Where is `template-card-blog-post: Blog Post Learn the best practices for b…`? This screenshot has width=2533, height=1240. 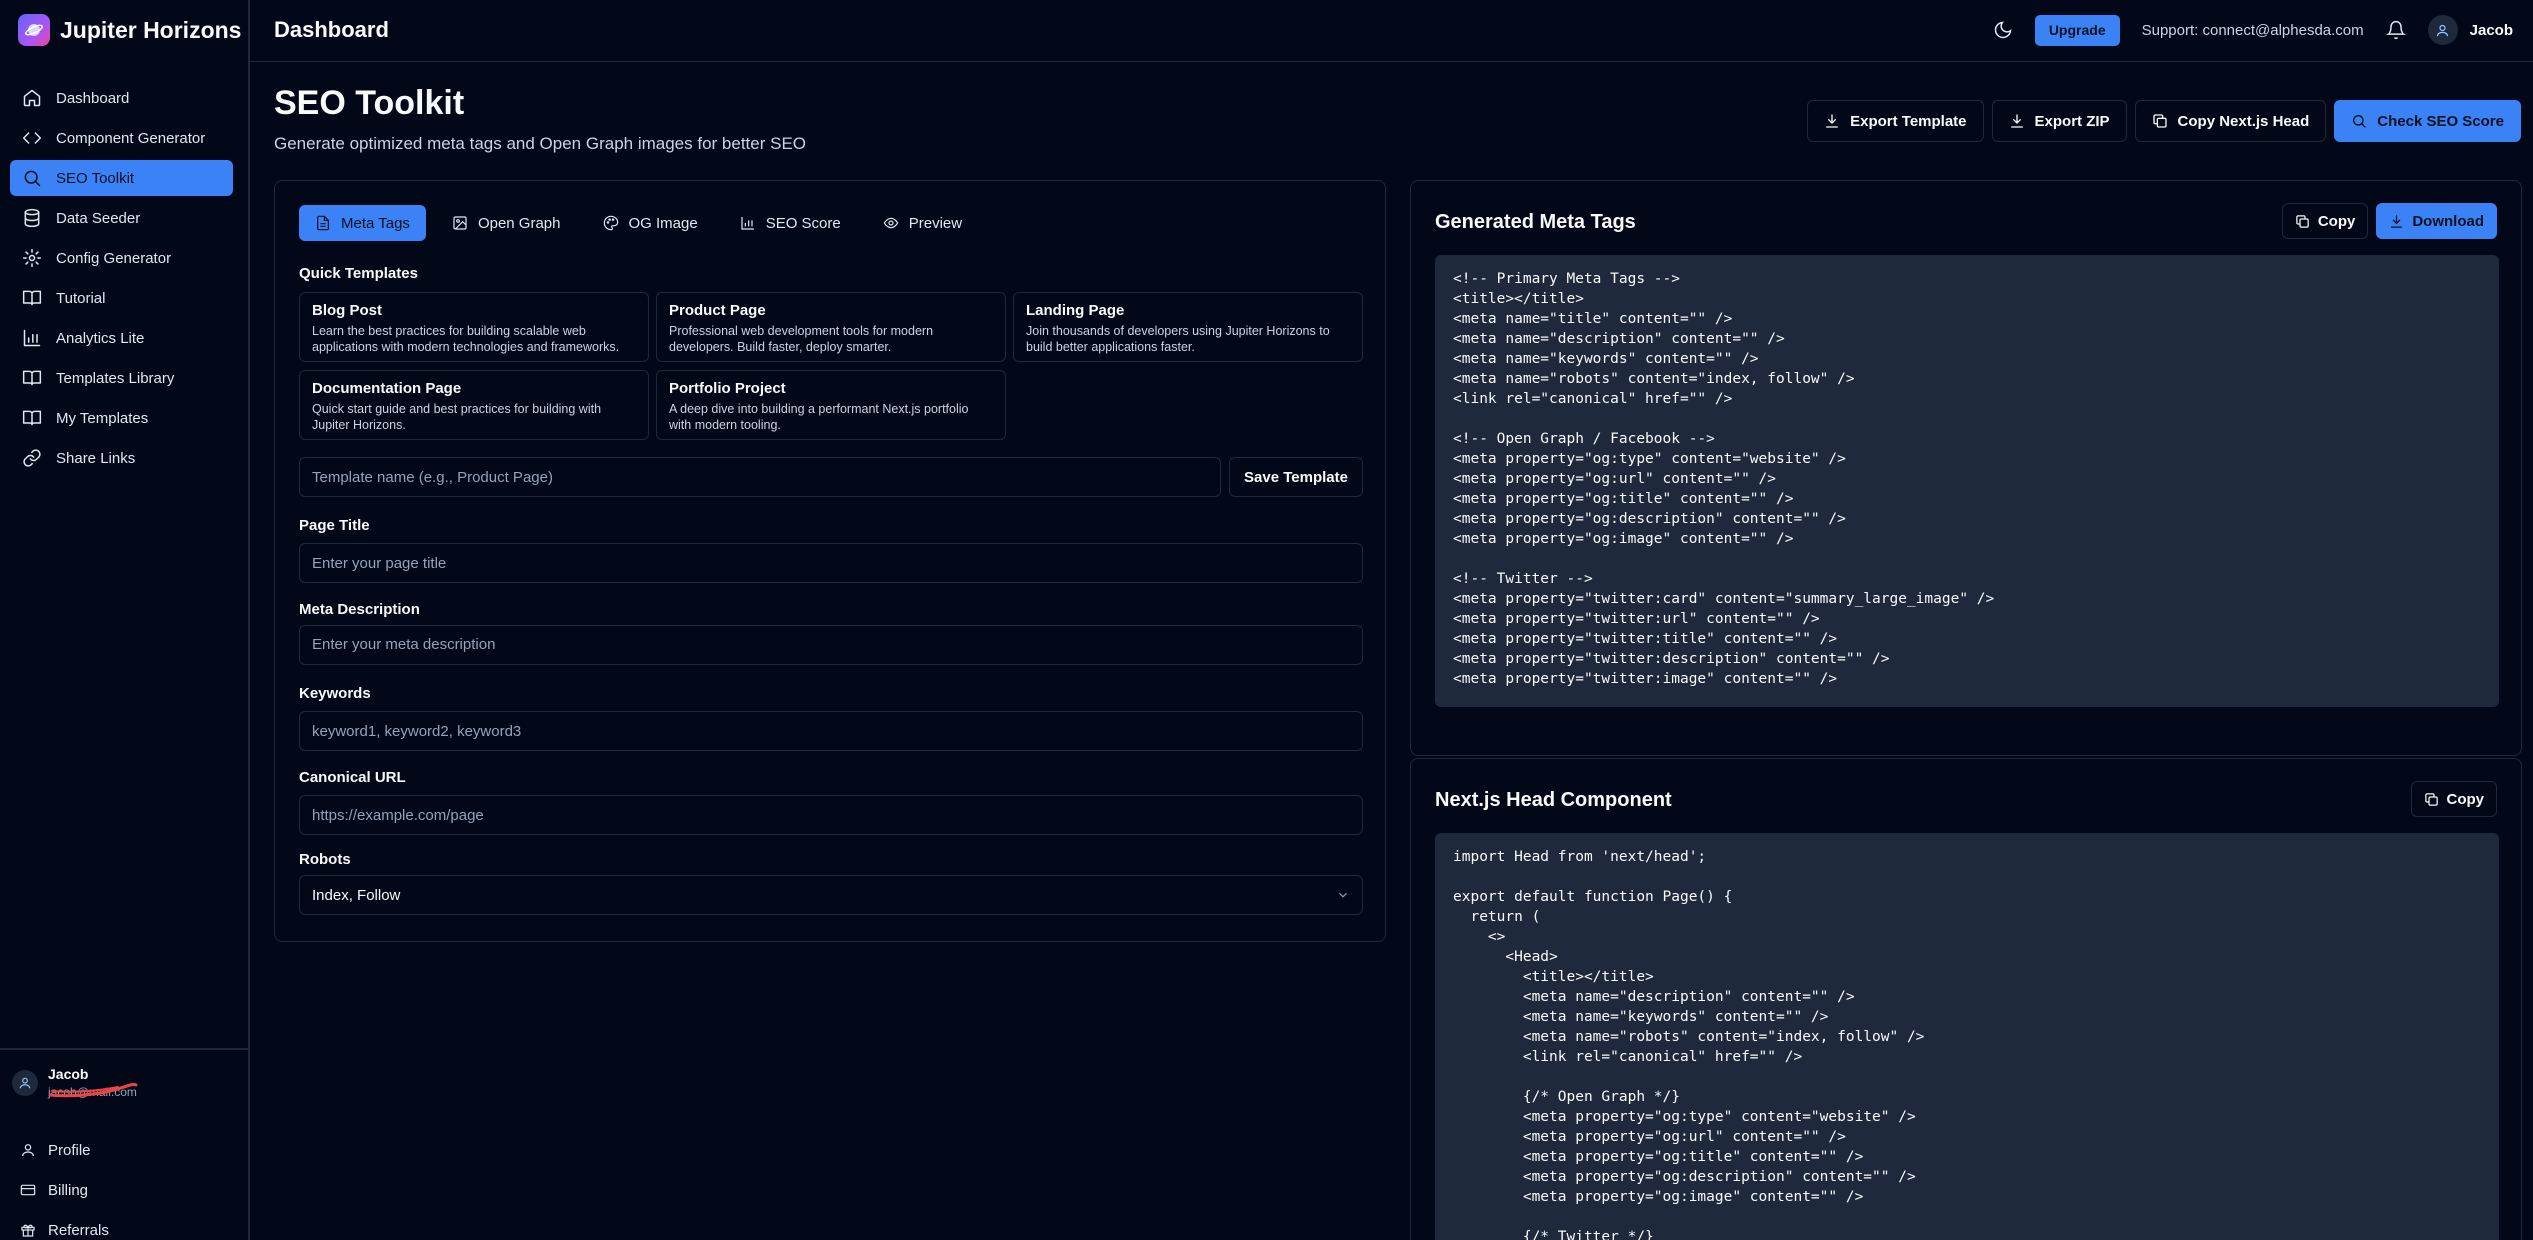 template-card-blog-post: Blog Post Learn the best practices for b… is located at coordinates (474, 327).